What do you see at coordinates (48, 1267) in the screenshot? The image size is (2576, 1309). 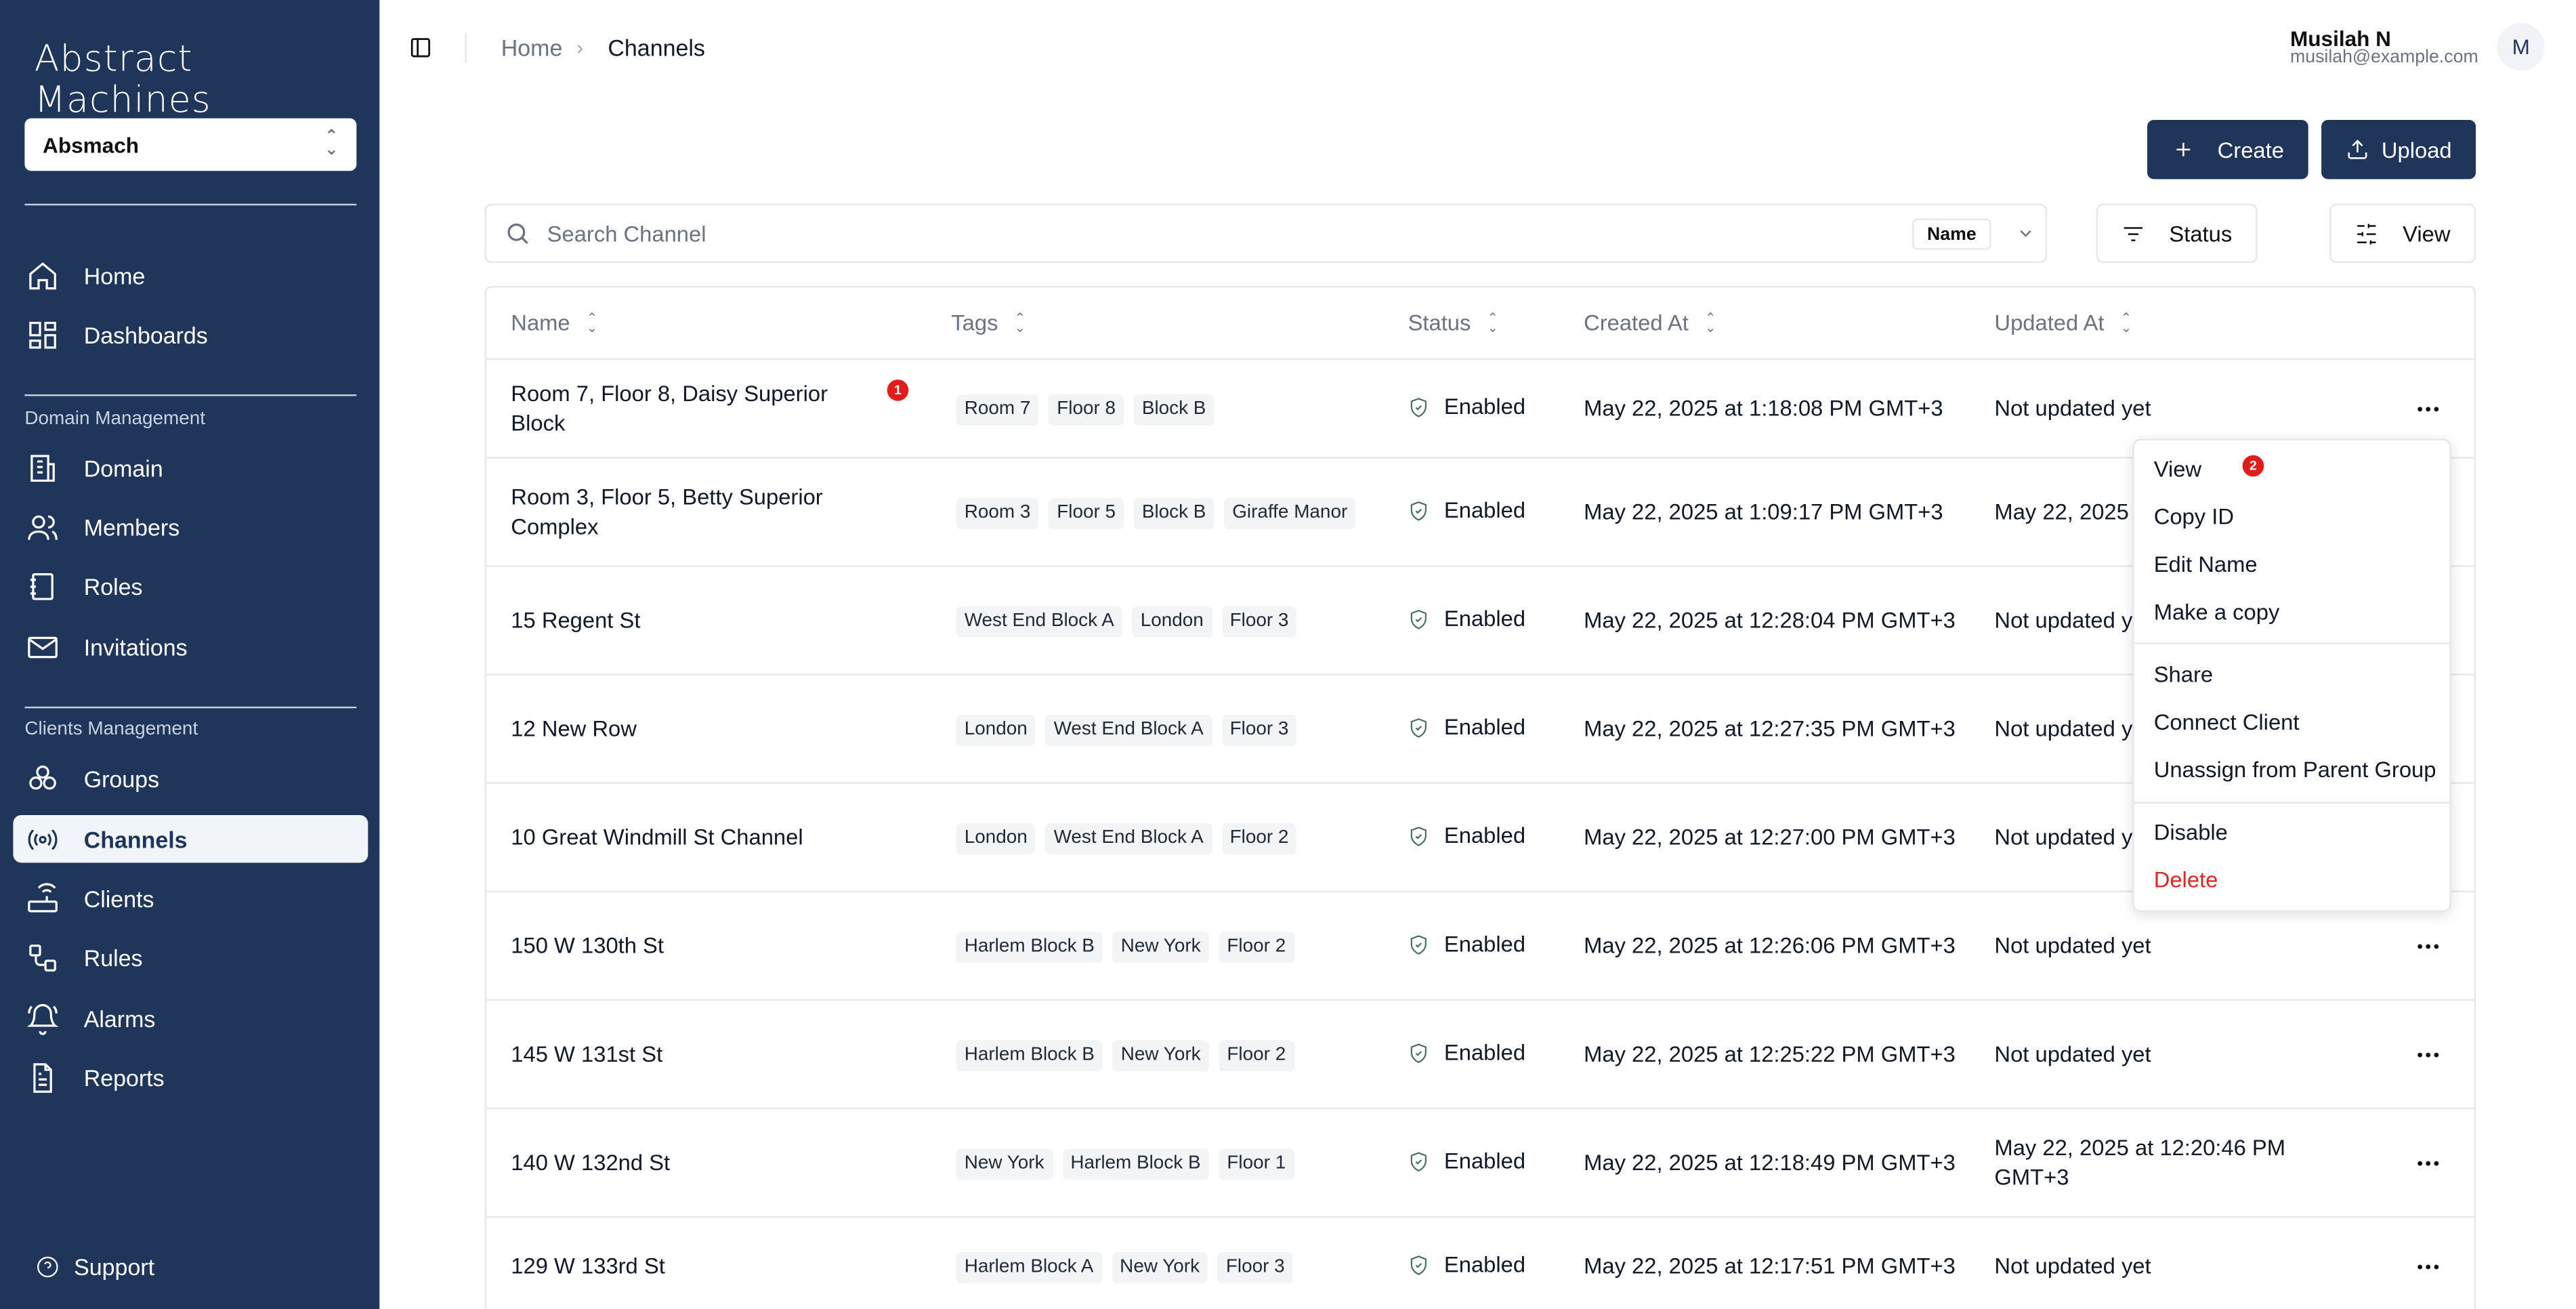 I see `help-circle-icon` at bounding box center [48, 1267].